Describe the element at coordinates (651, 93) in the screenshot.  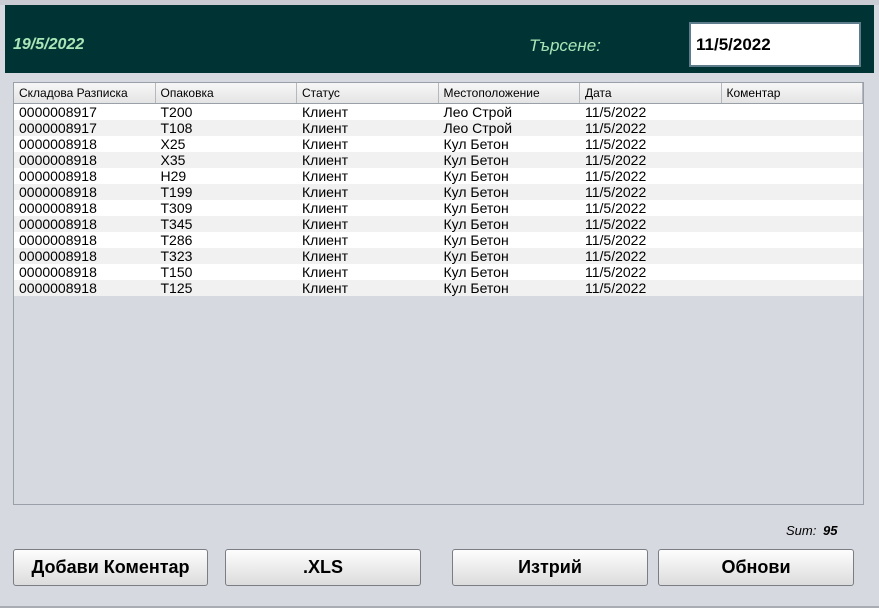
I see `column-header: Дата` at that location.